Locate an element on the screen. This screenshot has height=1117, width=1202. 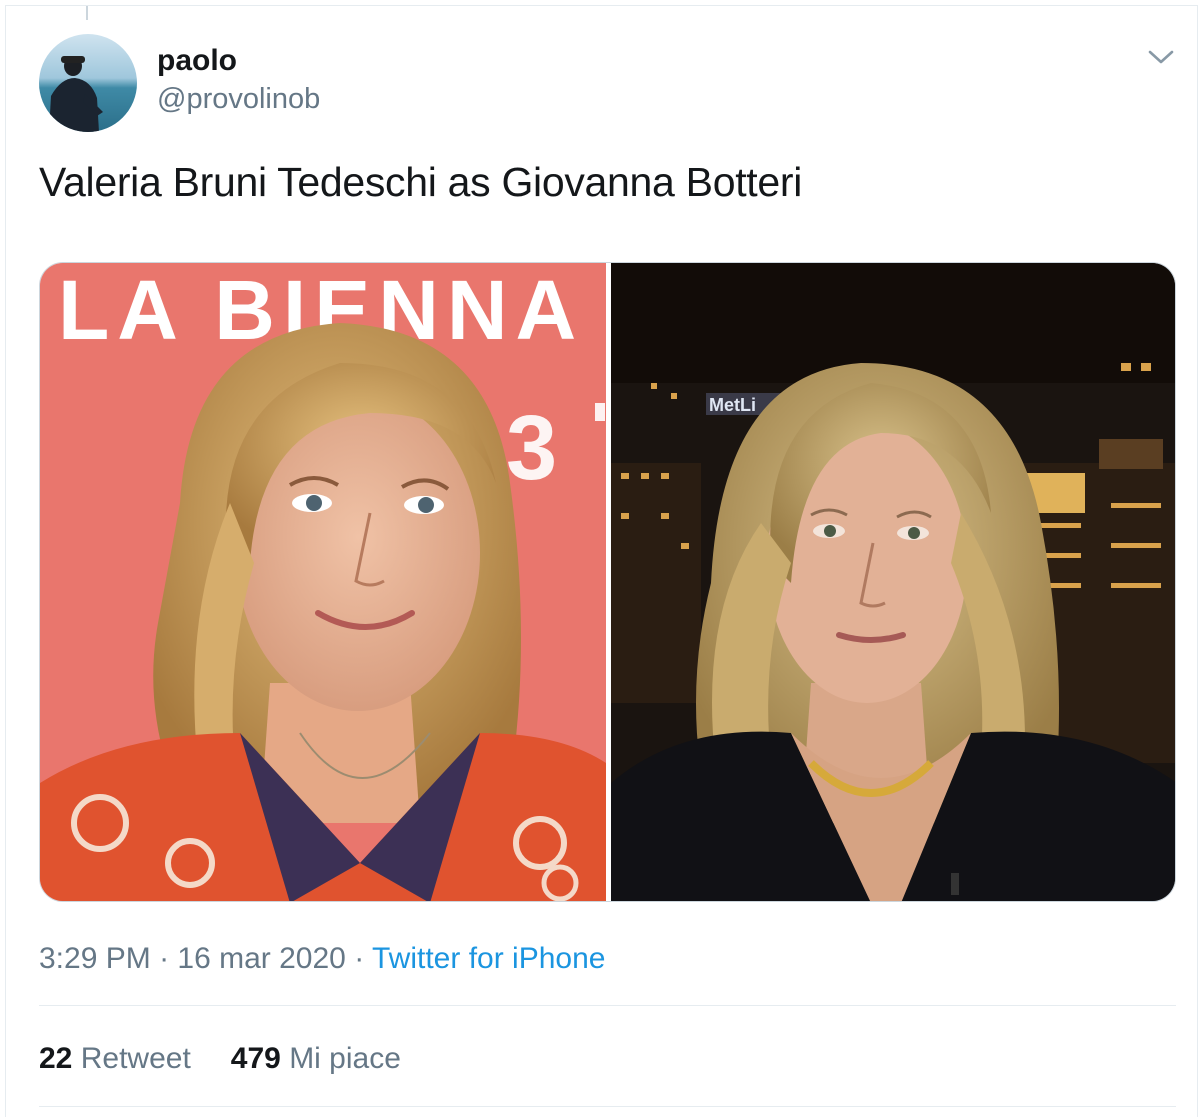
author-handle: @provolinob is located at coordinates (238, 99).